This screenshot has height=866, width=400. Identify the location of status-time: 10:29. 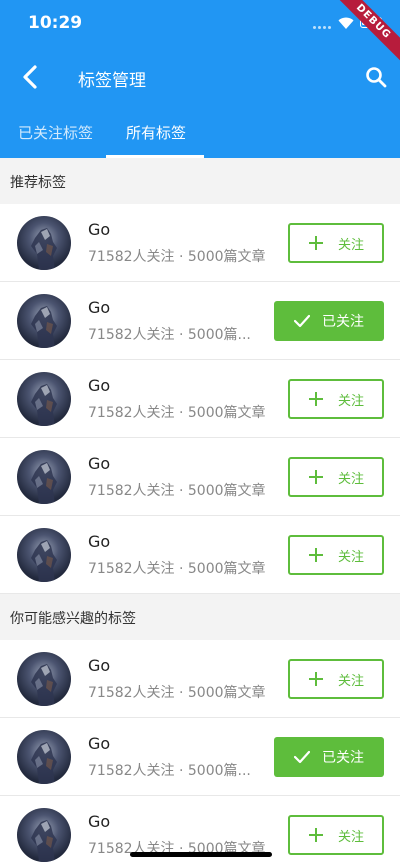
(55, 23).